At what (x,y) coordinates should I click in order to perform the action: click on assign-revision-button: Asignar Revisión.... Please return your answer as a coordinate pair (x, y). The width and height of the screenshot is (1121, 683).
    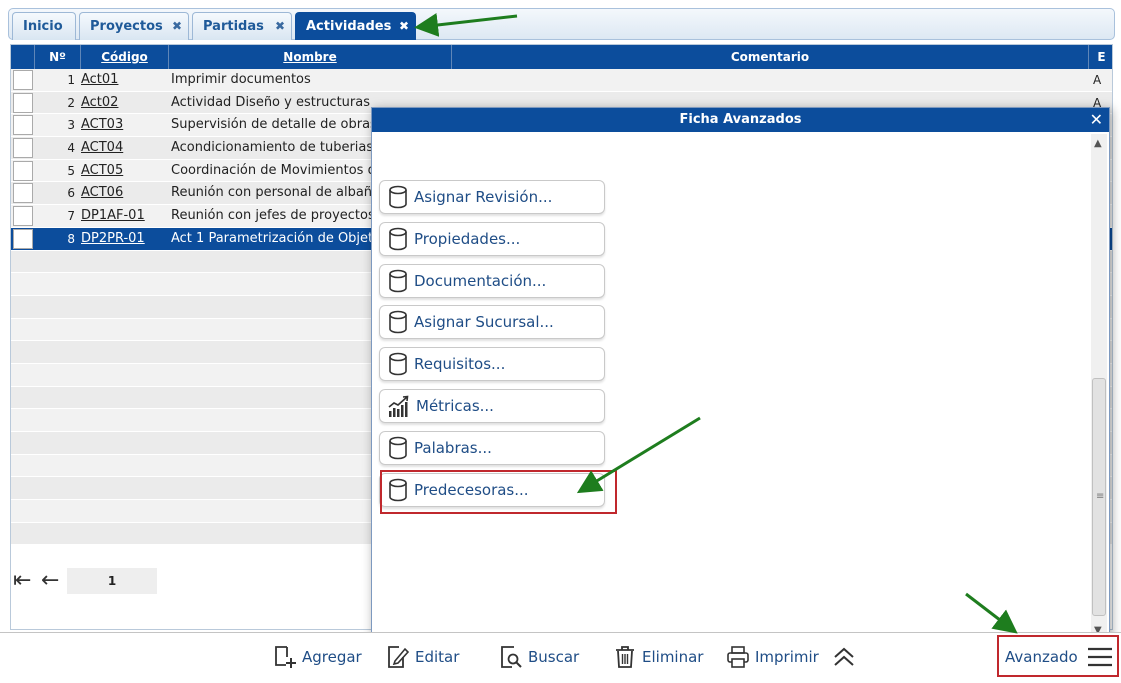
    Looking at the image, I should click on (492, 197).